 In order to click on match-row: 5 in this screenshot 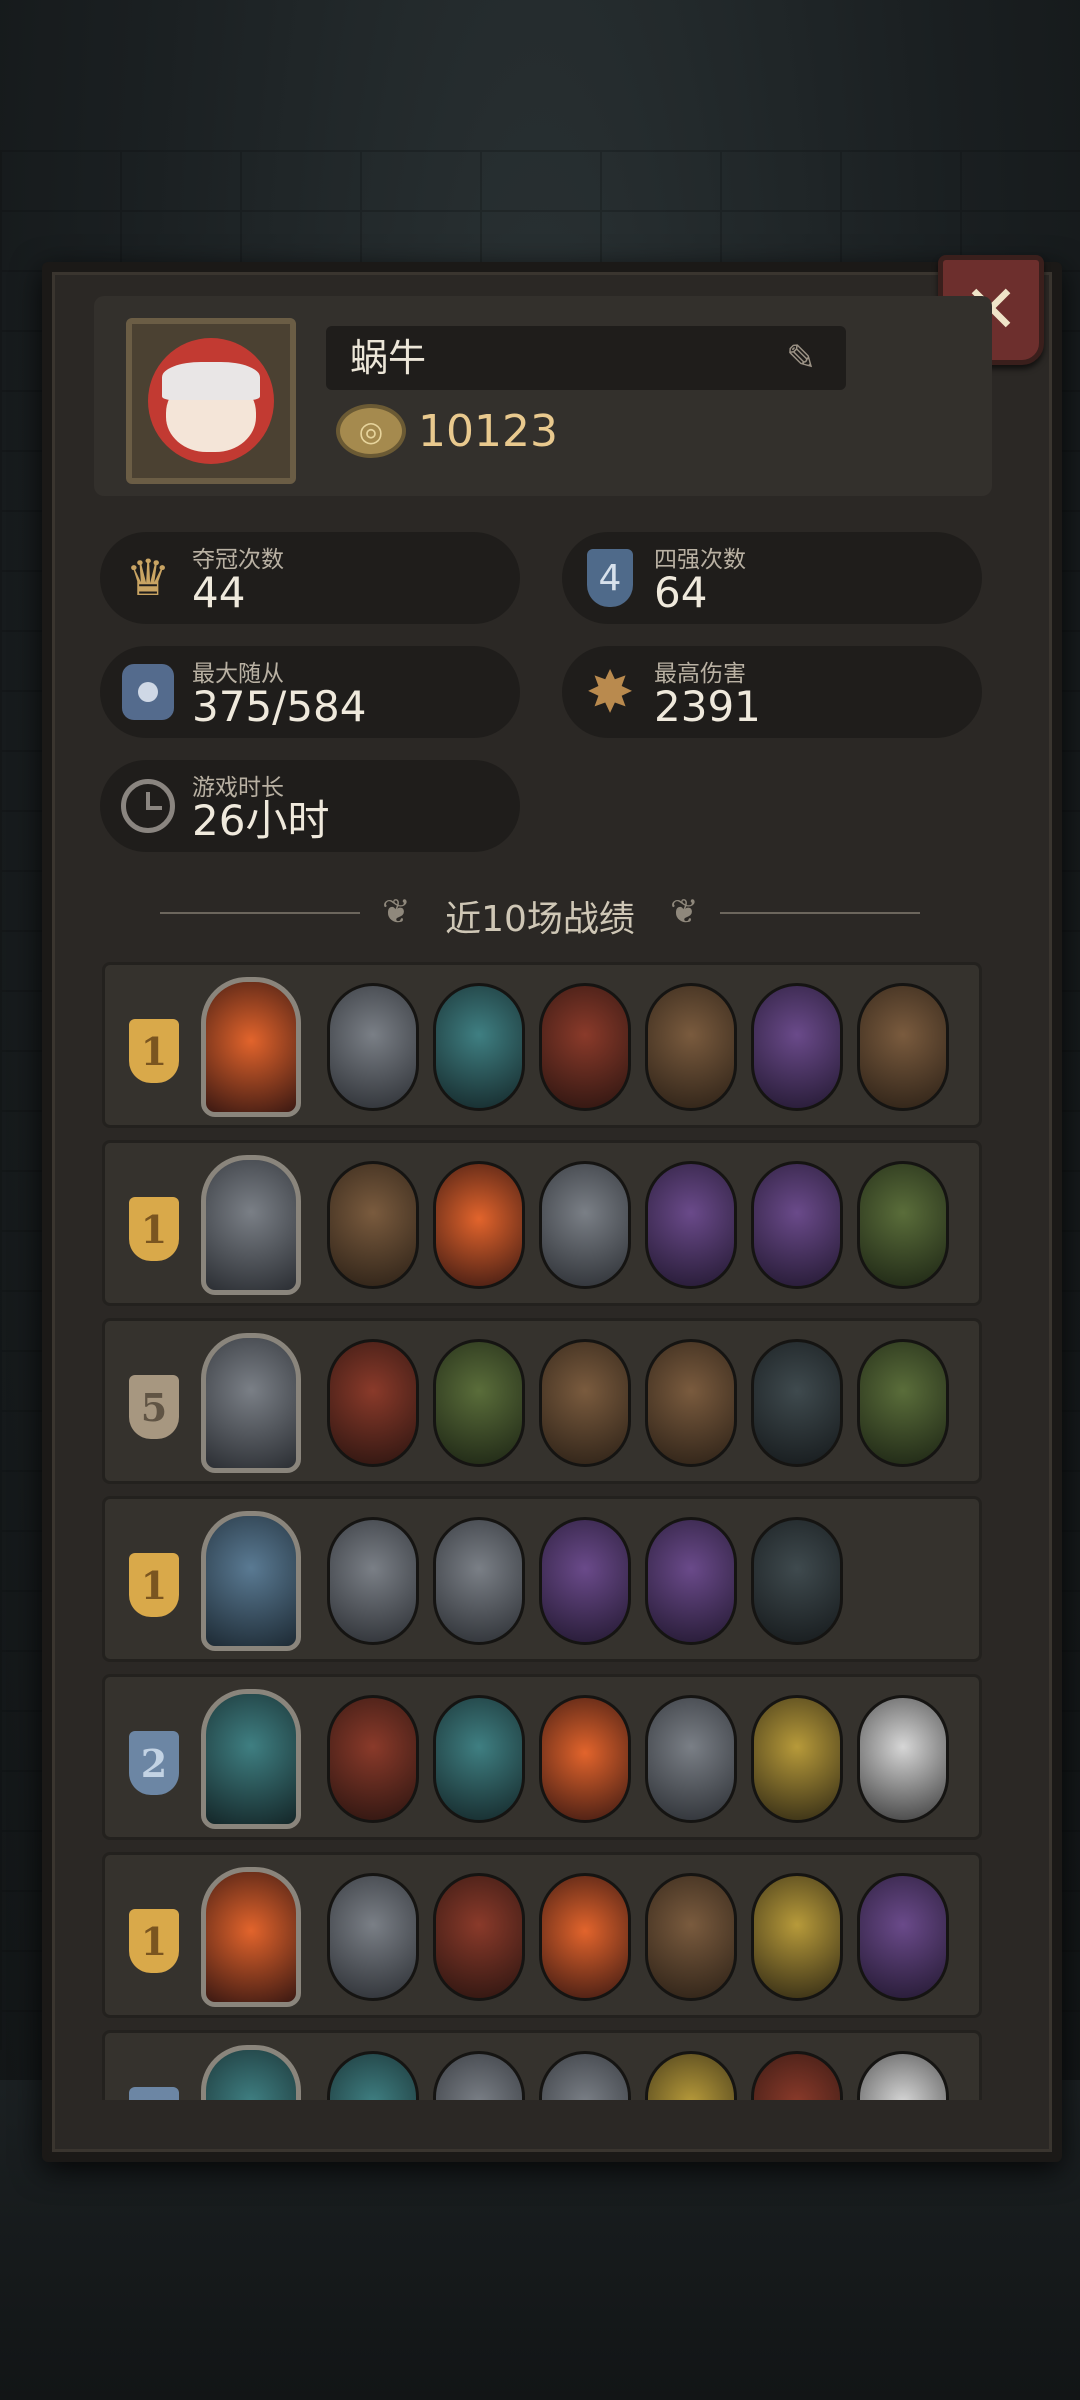, I will do `click(542, 1401)`.